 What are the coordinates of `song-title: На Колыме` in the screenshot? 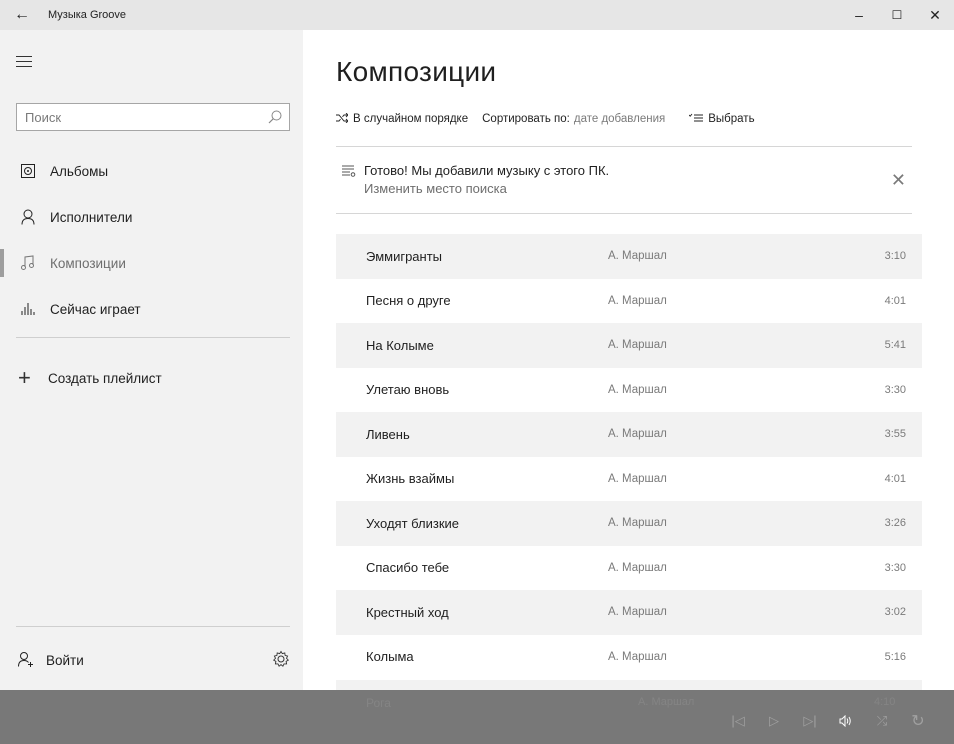 It's located at (400, 345).